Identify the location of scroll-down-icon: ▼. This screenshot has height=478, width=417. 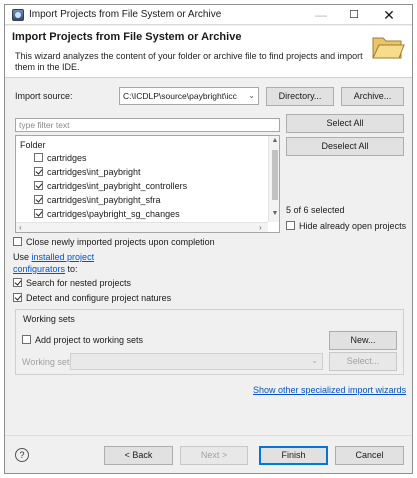
(274, 213).